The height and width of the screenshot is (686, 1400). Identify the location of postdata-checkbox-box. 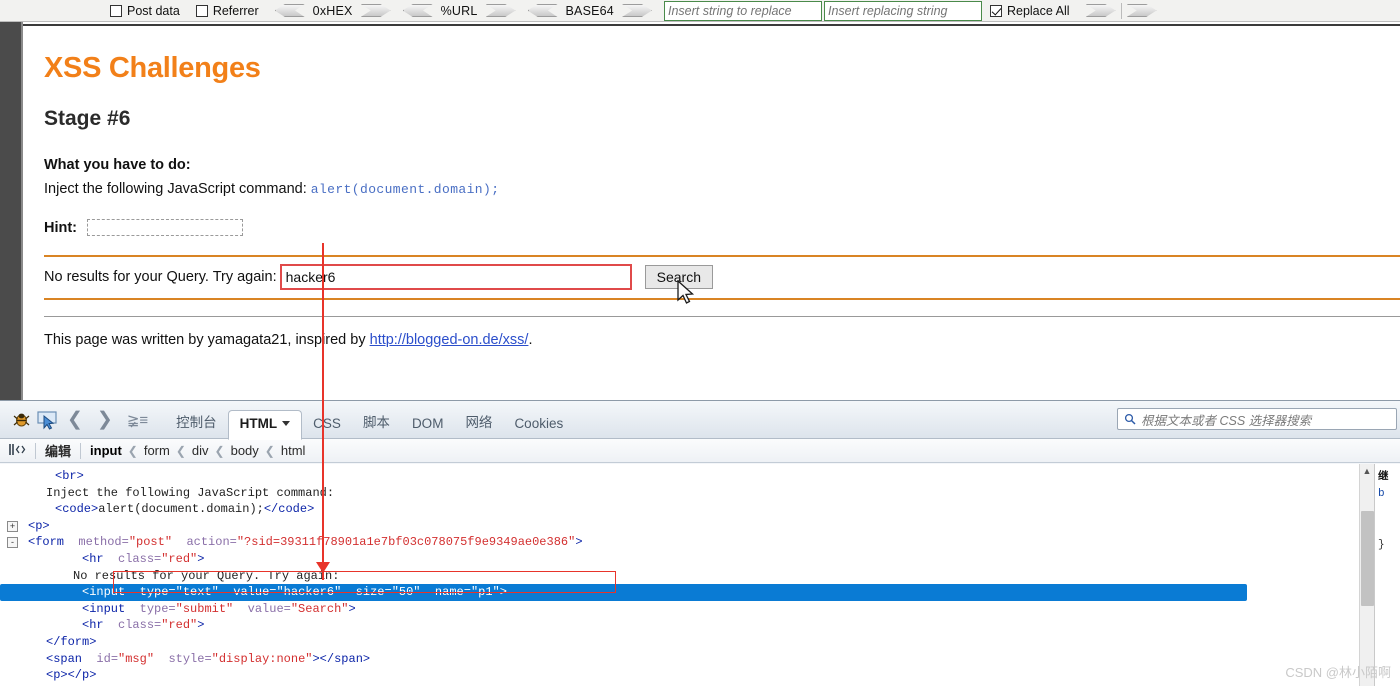
(116, 11).